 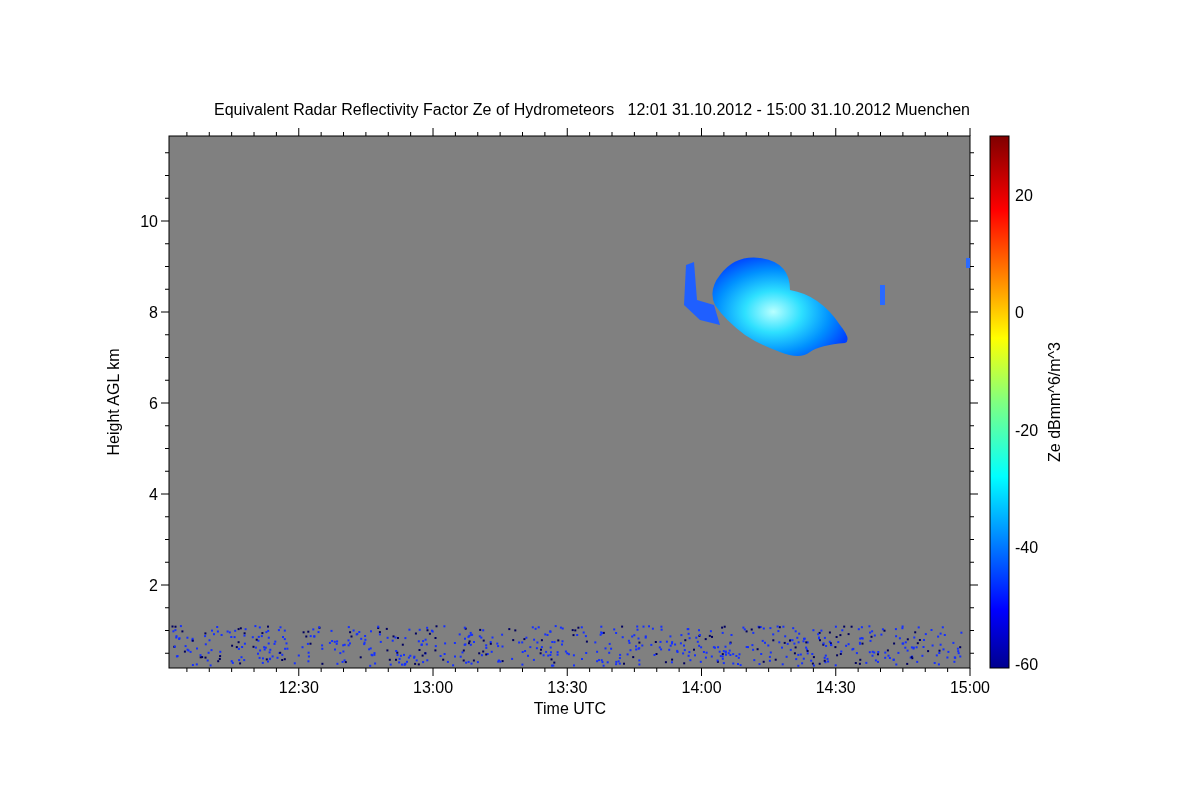 What do you see at coordinates (433, 687) in the screenshot?
I see `x-tick-label: 13:00` at bounding box center [433, 687].